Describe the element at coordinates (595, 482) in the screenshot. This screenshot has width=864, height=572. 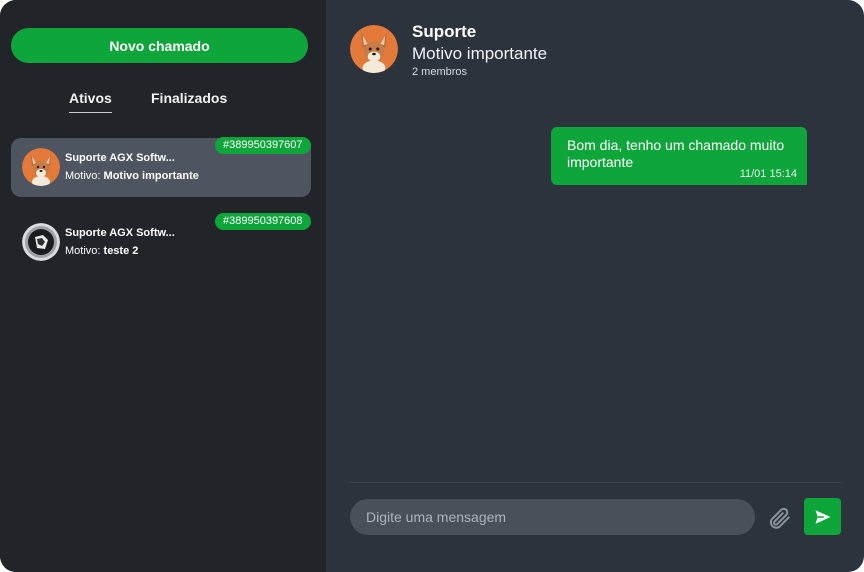
I see `composer-divider` at that location.